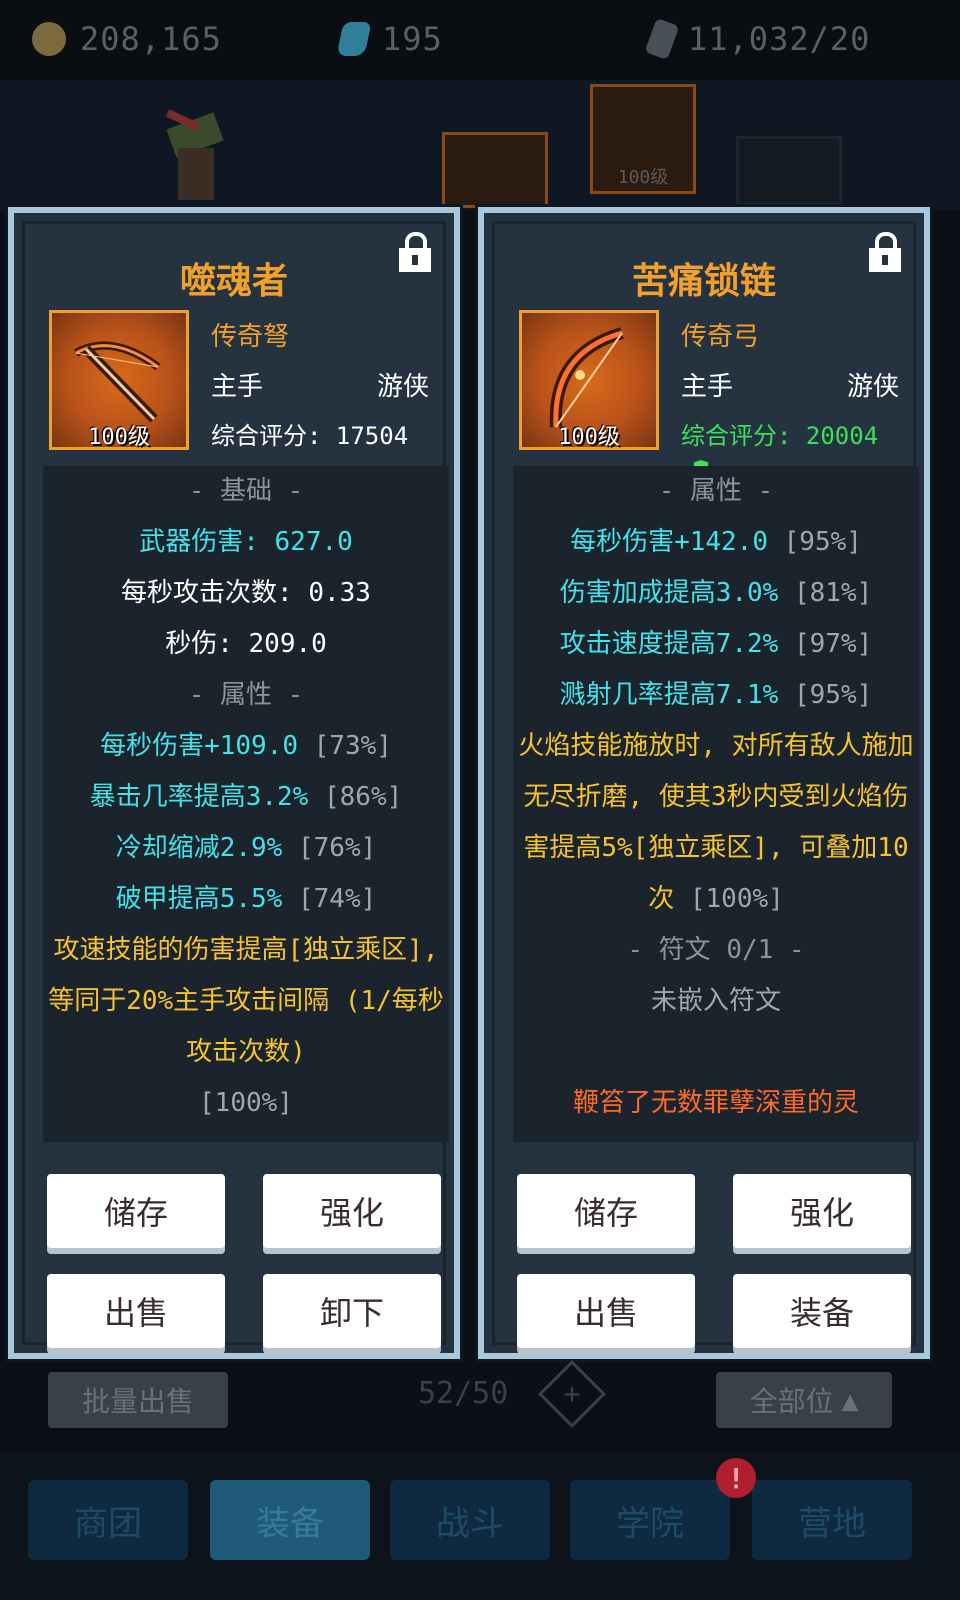  I want to click on tab-camp: 营地, so click(832, 1520).